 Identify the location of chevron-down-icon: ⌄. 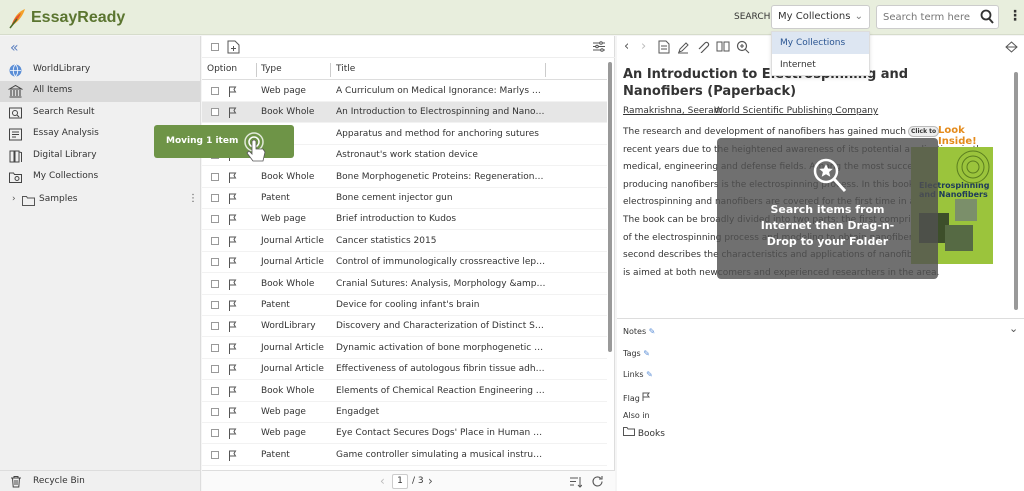
(1013, 328).